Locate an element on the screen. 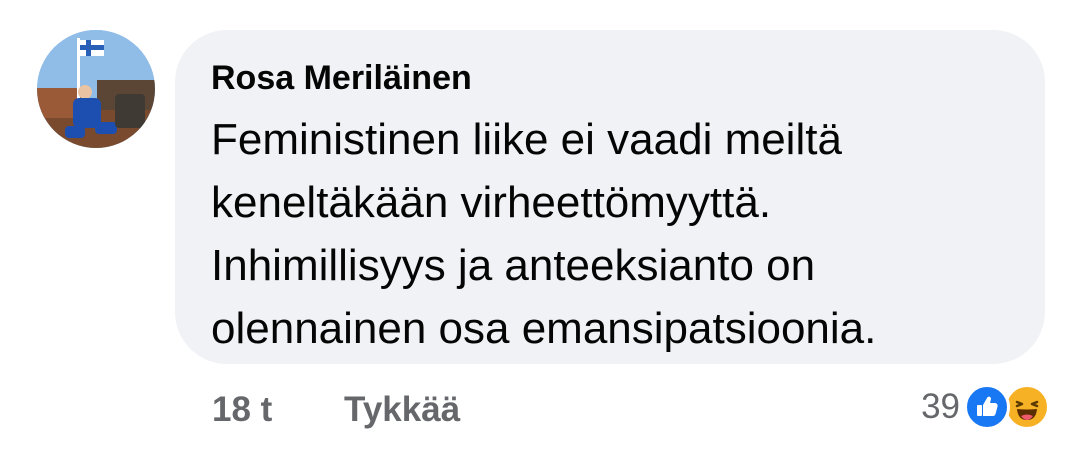 The height and width of the screenshot is (449, 1080). avatar is located at coordinates (96, 89).